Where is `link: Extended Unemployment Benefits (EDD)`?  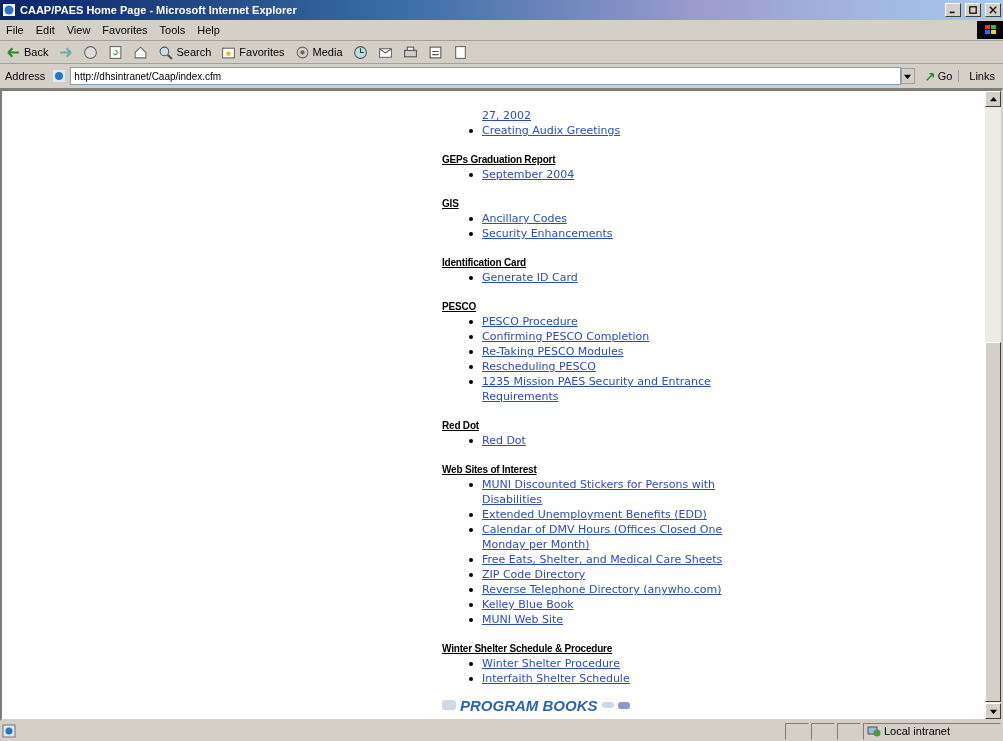 link: Extended Unemployment Benefits (EDD) is located at coordinates (594, 514).